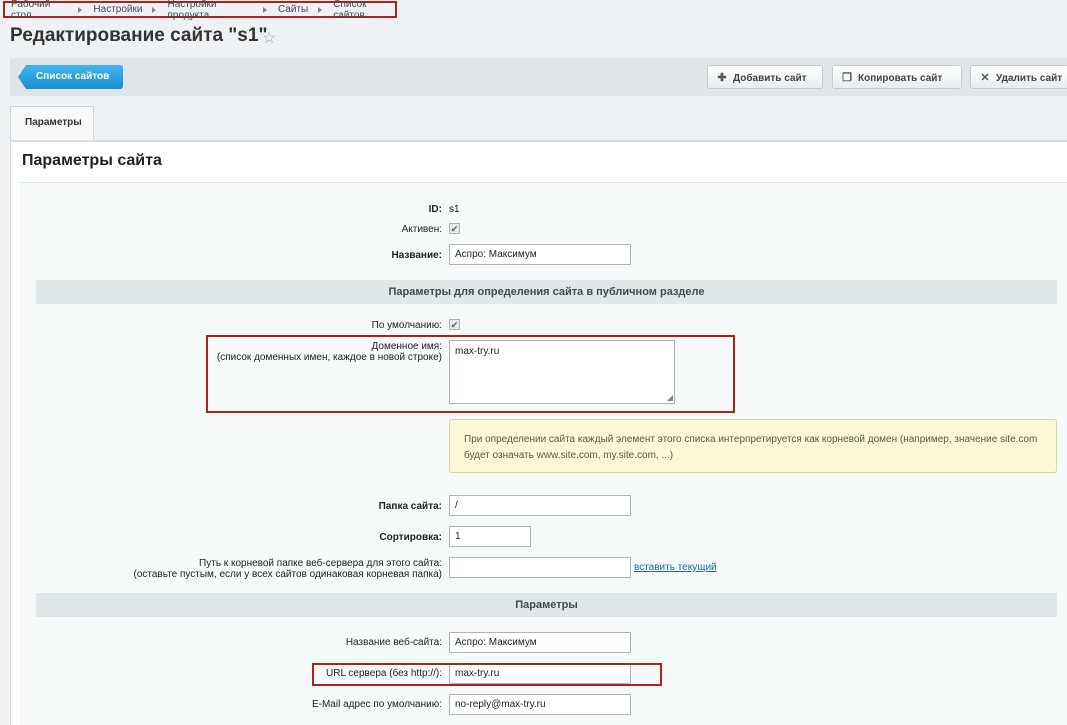 The width and height of the screenshot is (1067, 725). I want to click on name-input: Аспро: Максимум, so click(540, 254).